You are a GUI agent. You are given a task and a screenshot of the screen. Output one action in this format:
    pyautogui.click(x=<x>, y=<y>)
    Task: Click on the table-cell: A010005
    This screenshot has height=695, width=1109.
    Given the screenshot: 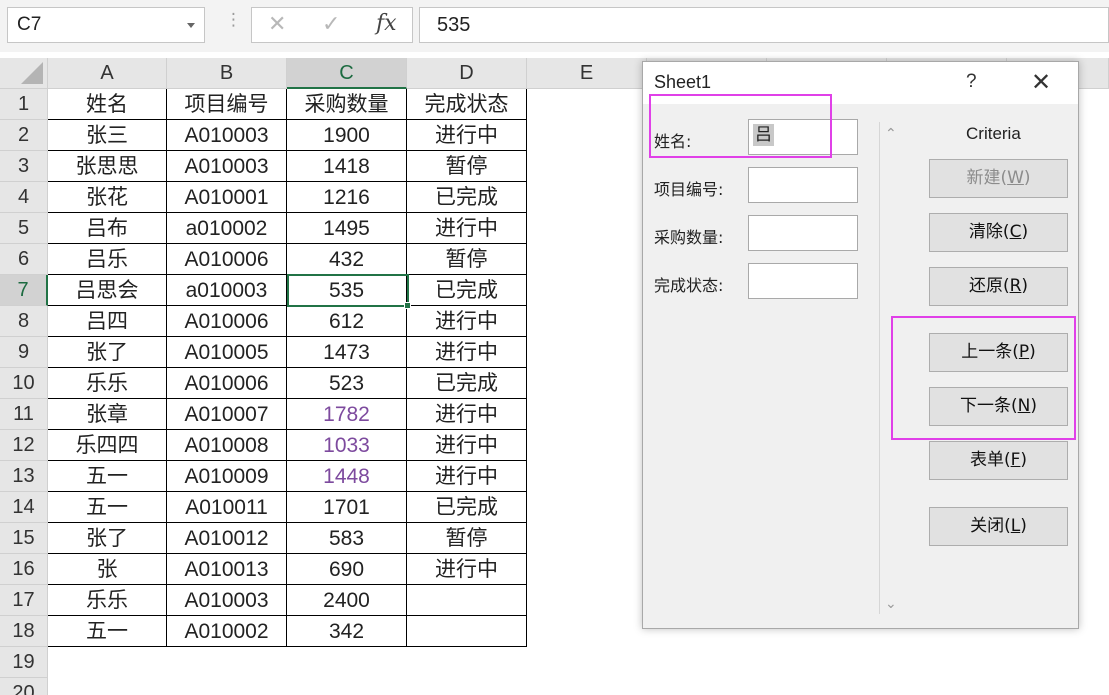 What is the action you would take?
    pyautogui.click(x=227, y=352)
    